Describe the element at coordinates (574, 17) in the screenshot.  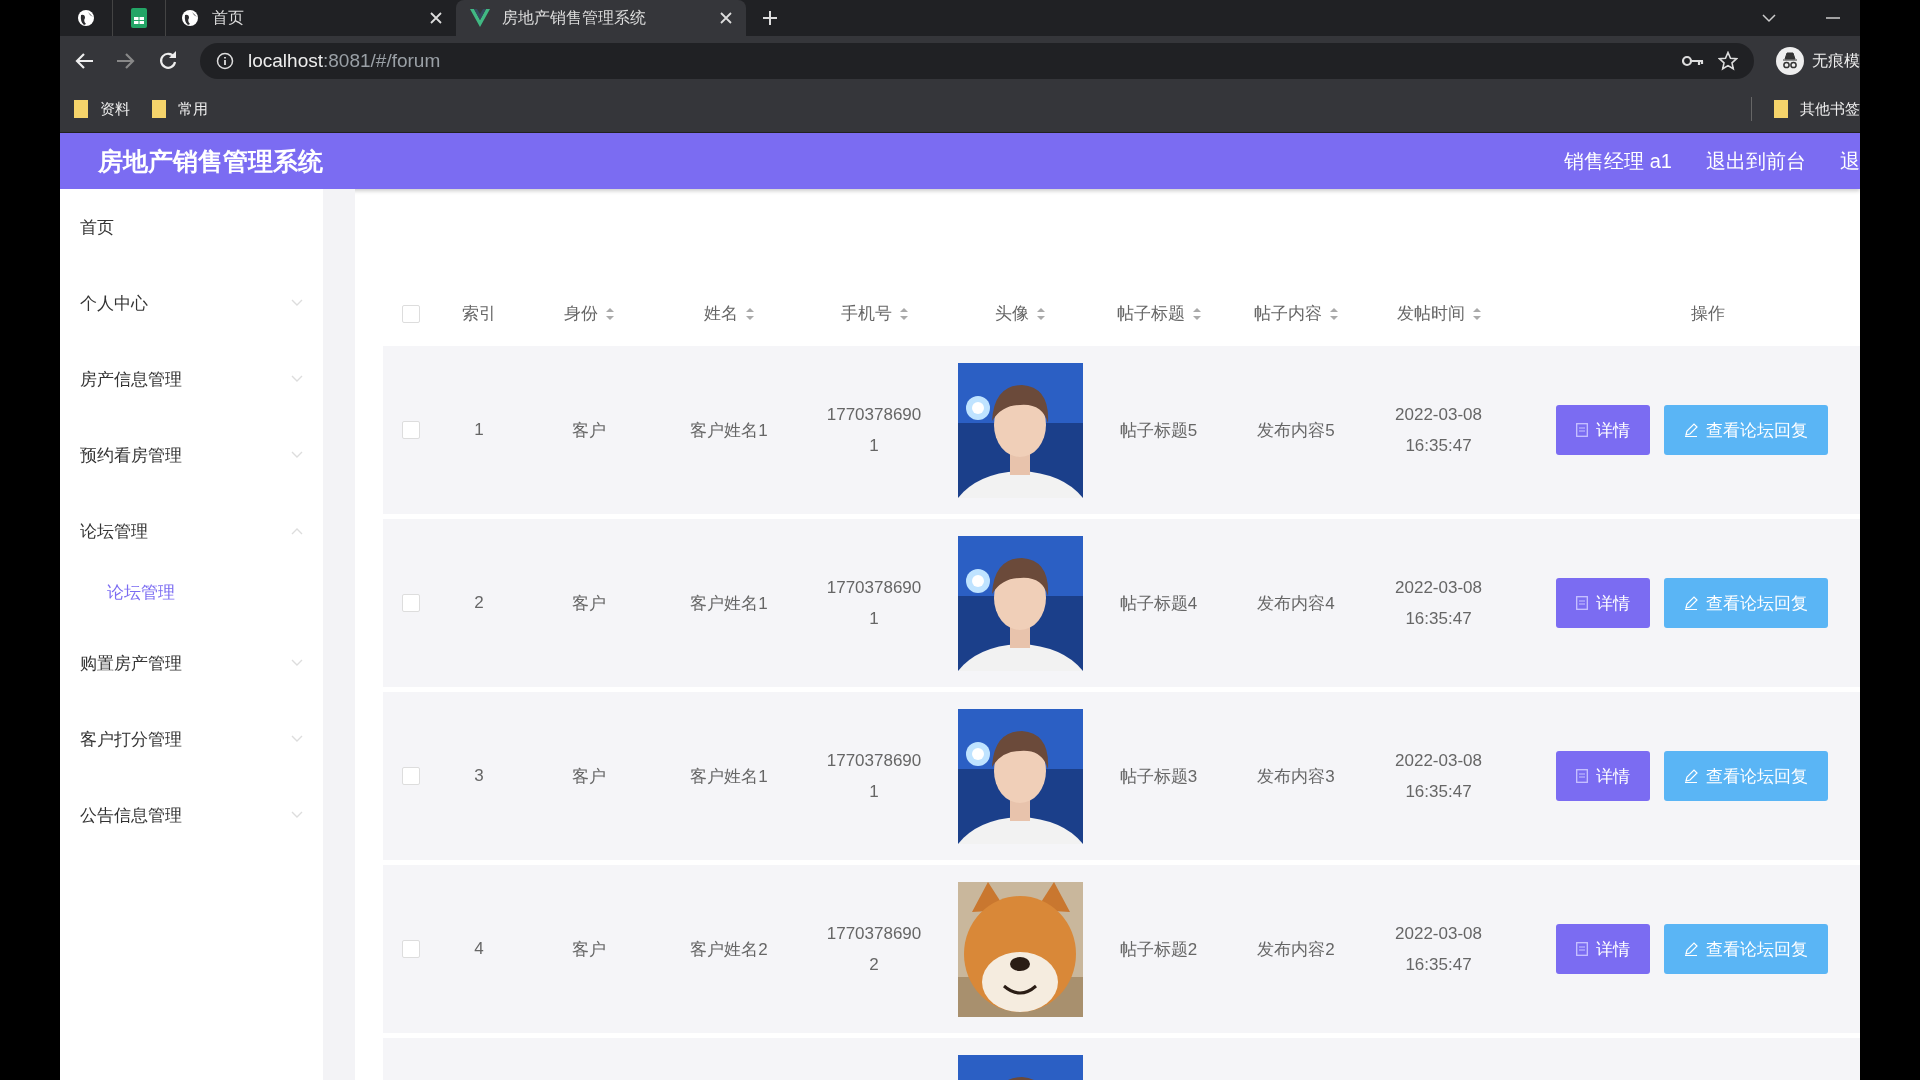
I see `tab-title: 房地产销售管理系统` at that location.